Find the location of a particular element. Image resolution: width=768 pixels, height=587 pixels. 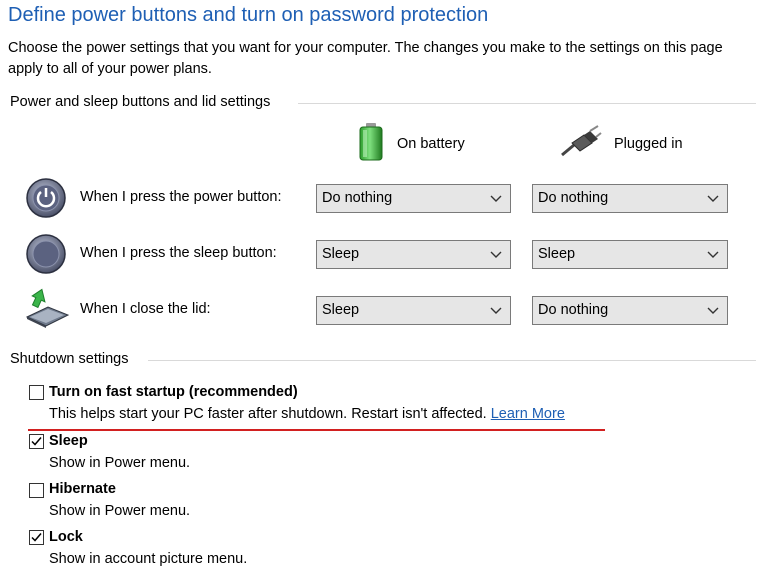

lid-plugged-in-select: Do nothing is located at coordinates (630, 310).